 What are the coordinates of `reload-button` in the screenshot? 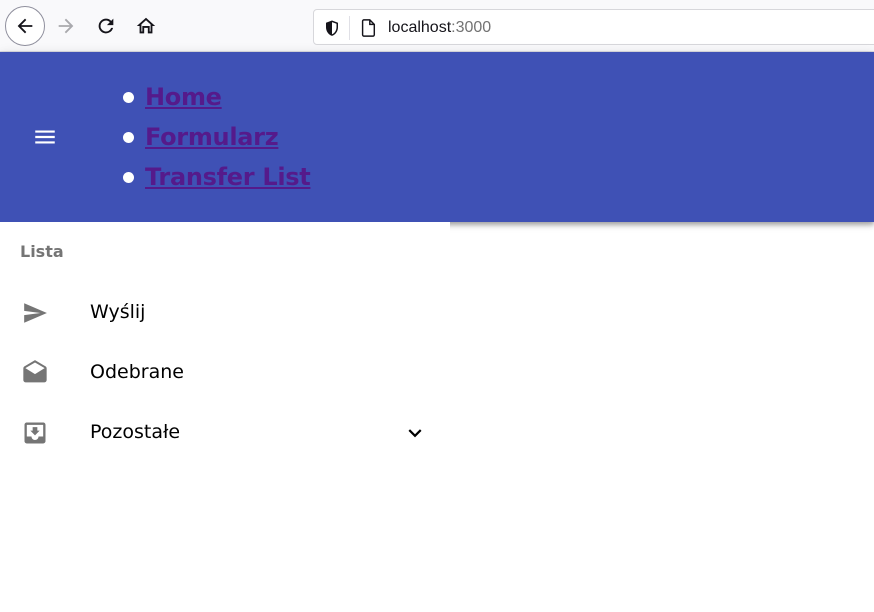 It's located at (106, 26).